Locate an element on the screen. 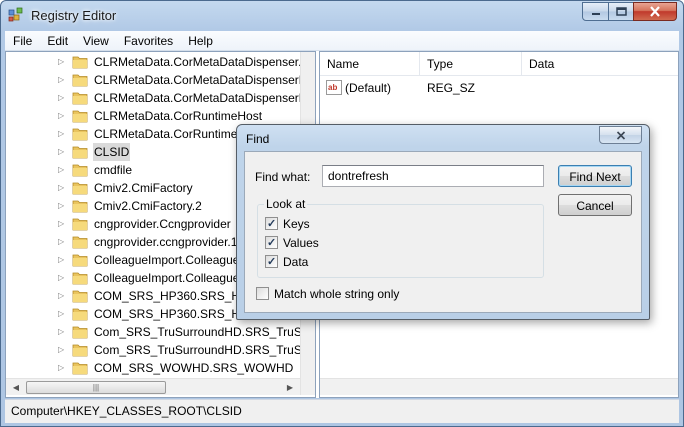 This screenshot has width=684, height=427. tree-item: ▷ CLRMetaData.CorMetaDataDispenser.2 is located at coordinates (157, 62).